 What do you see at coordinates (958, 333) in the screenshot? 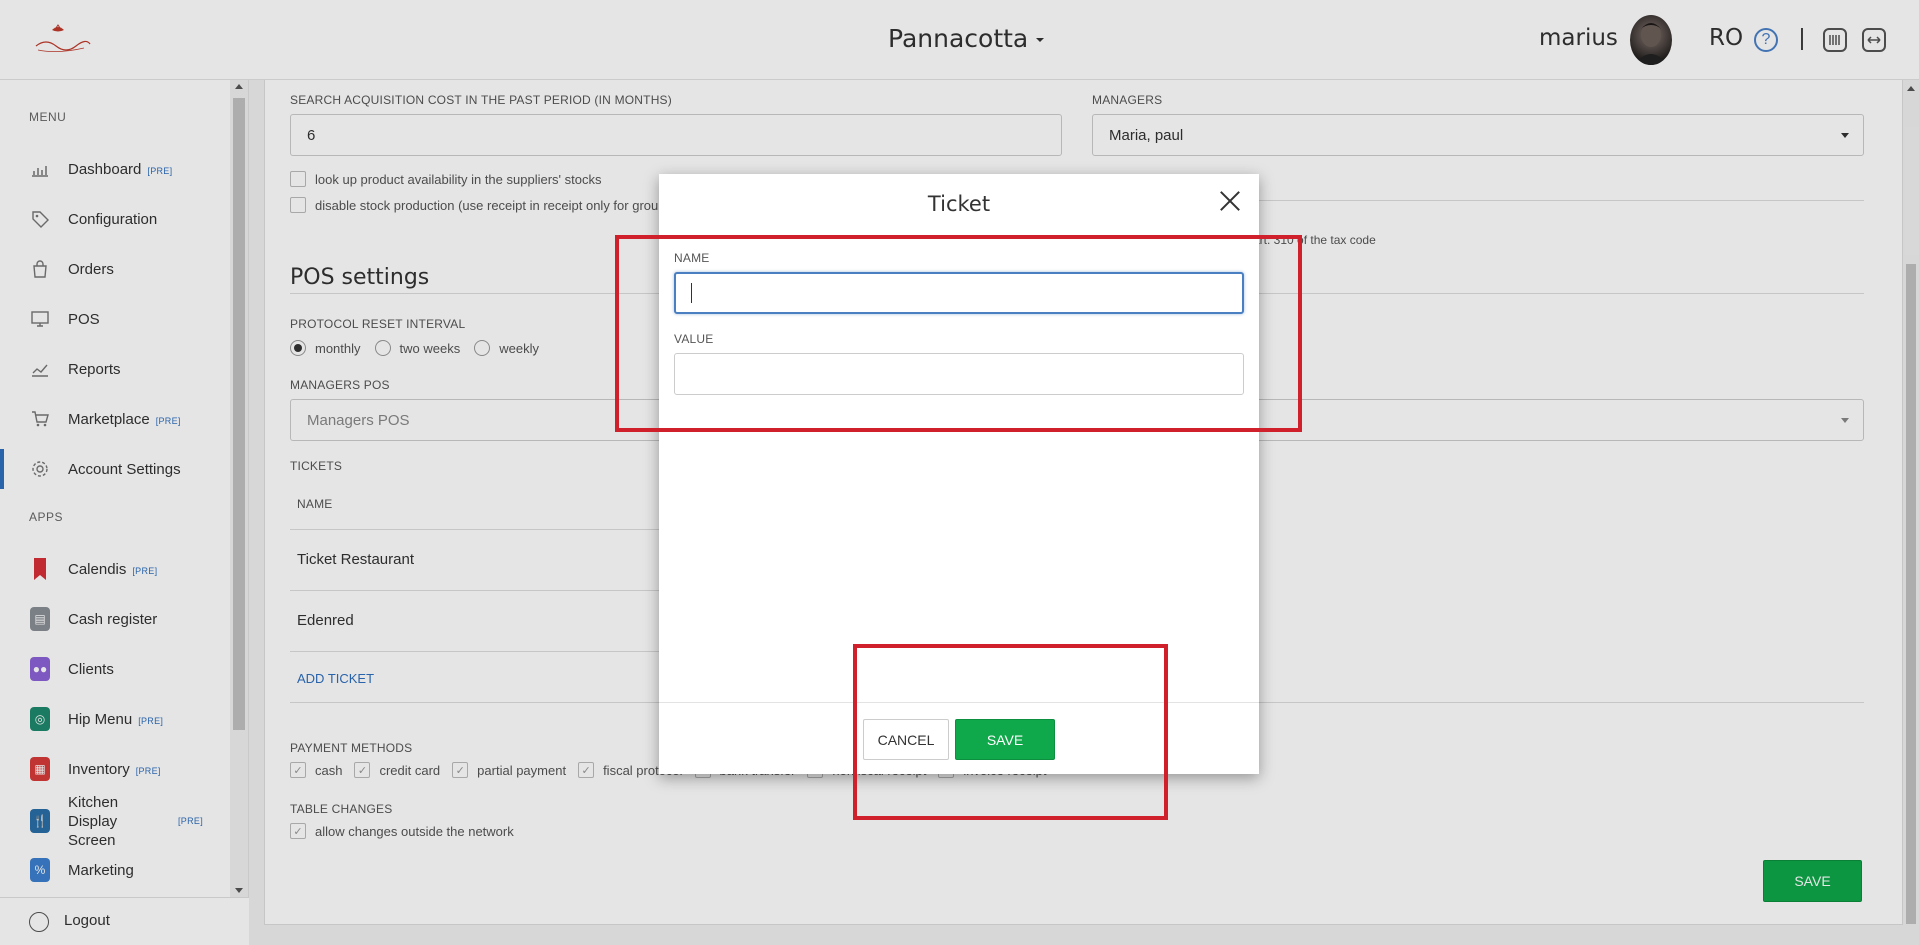
I see `annotation-box-fields` at bounding box center [958, 333].